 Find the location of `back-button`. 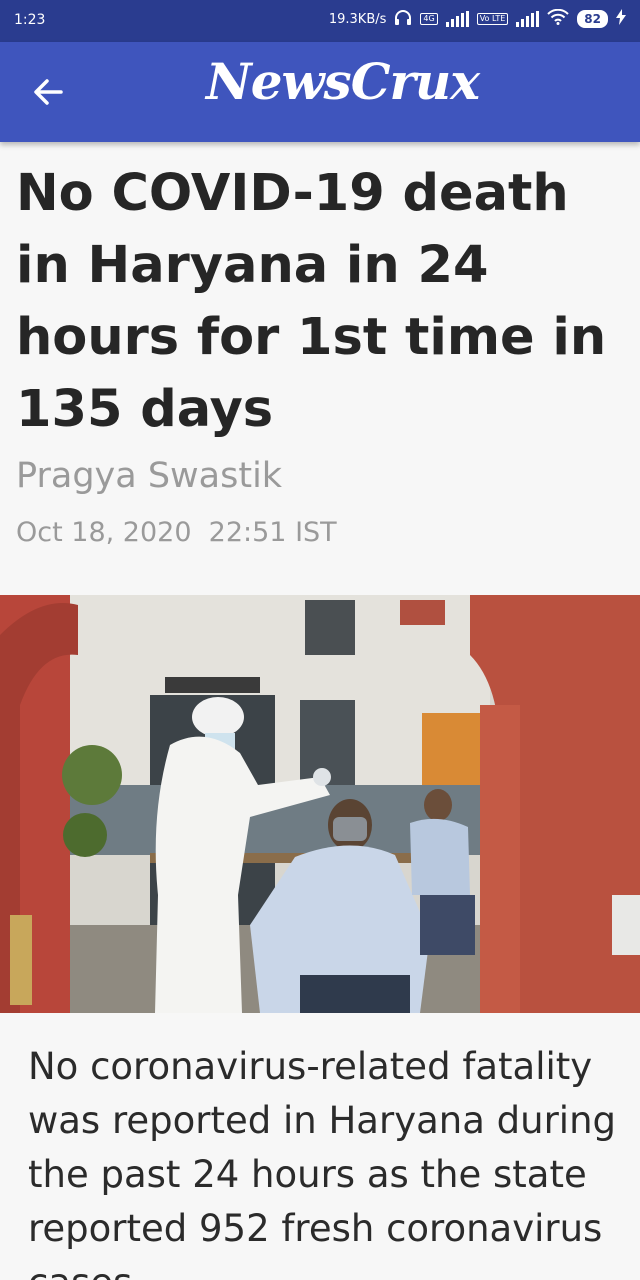

back-button is located at coordinates (48, 92).